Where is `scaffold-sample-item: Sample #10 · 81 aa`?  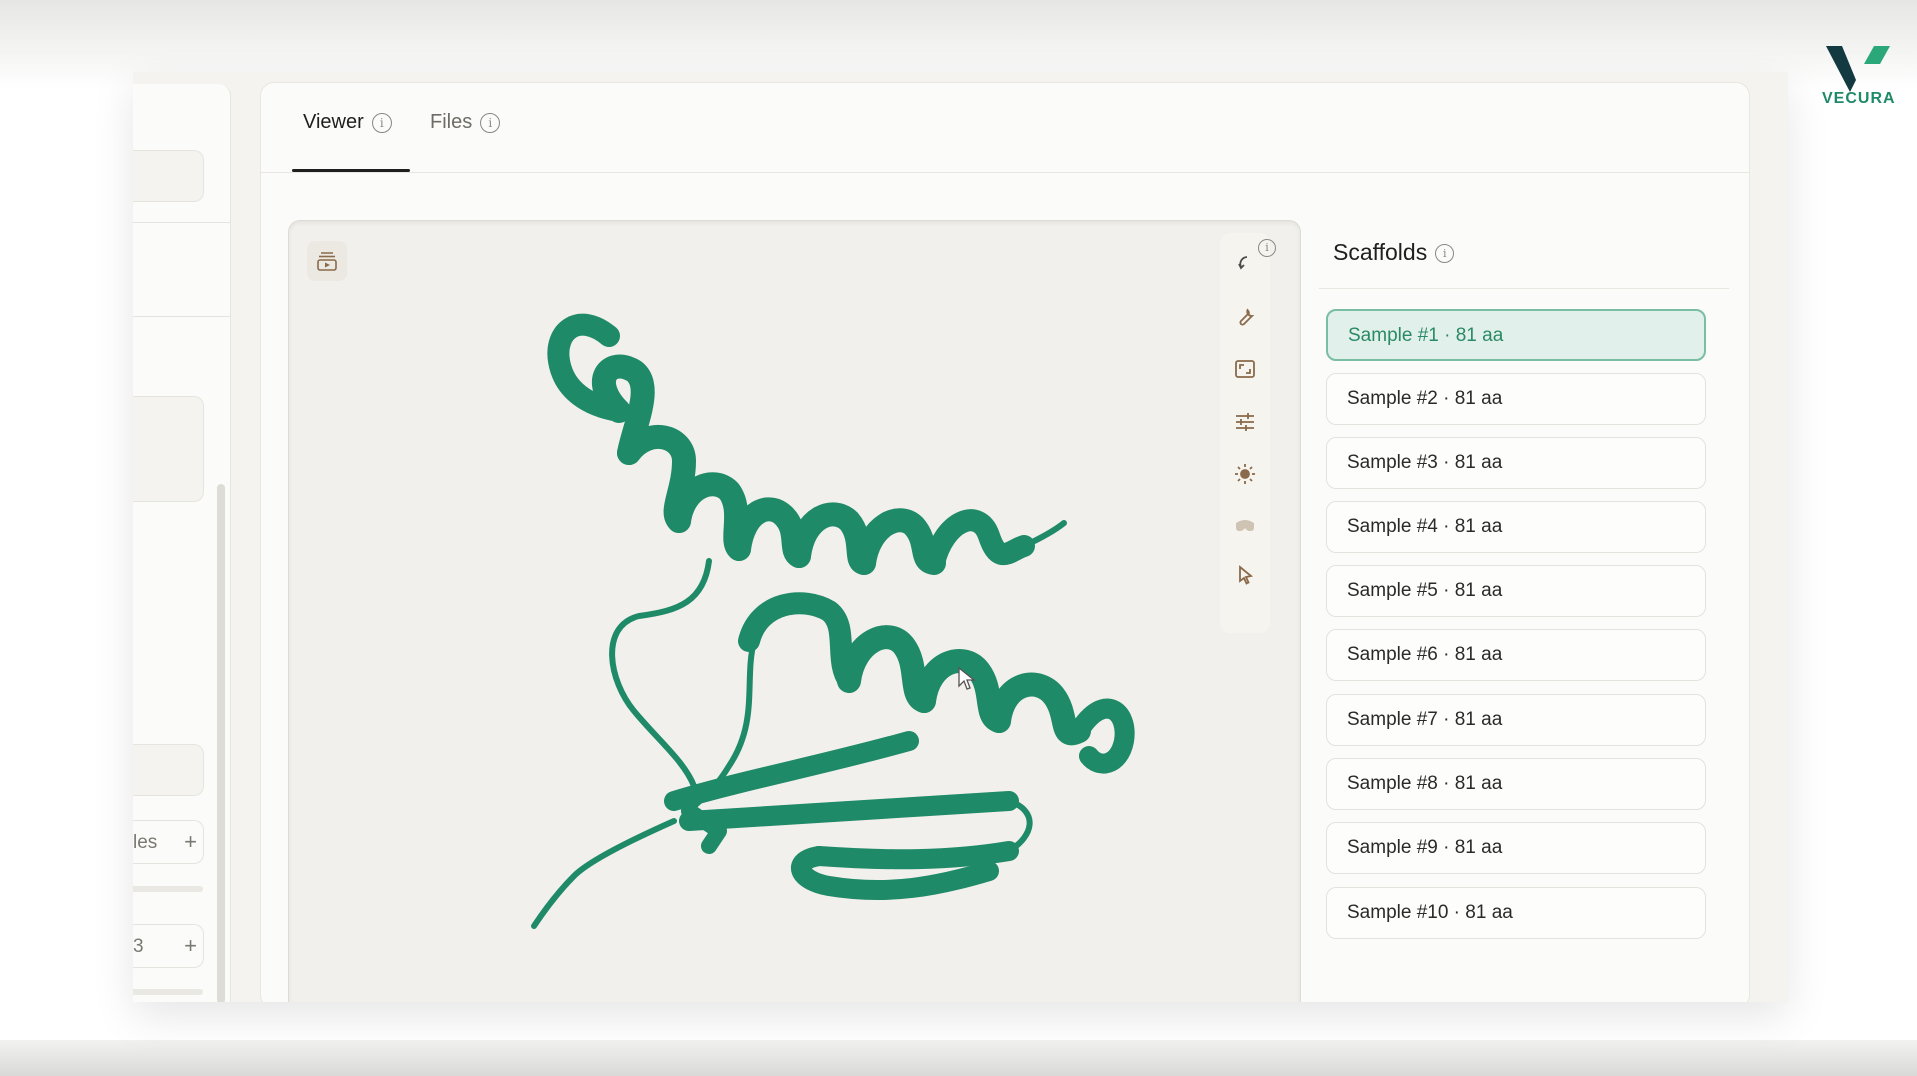 scaffold-sample-item: Sample #10 · 81 aa is located at coordinates (1516, 913).